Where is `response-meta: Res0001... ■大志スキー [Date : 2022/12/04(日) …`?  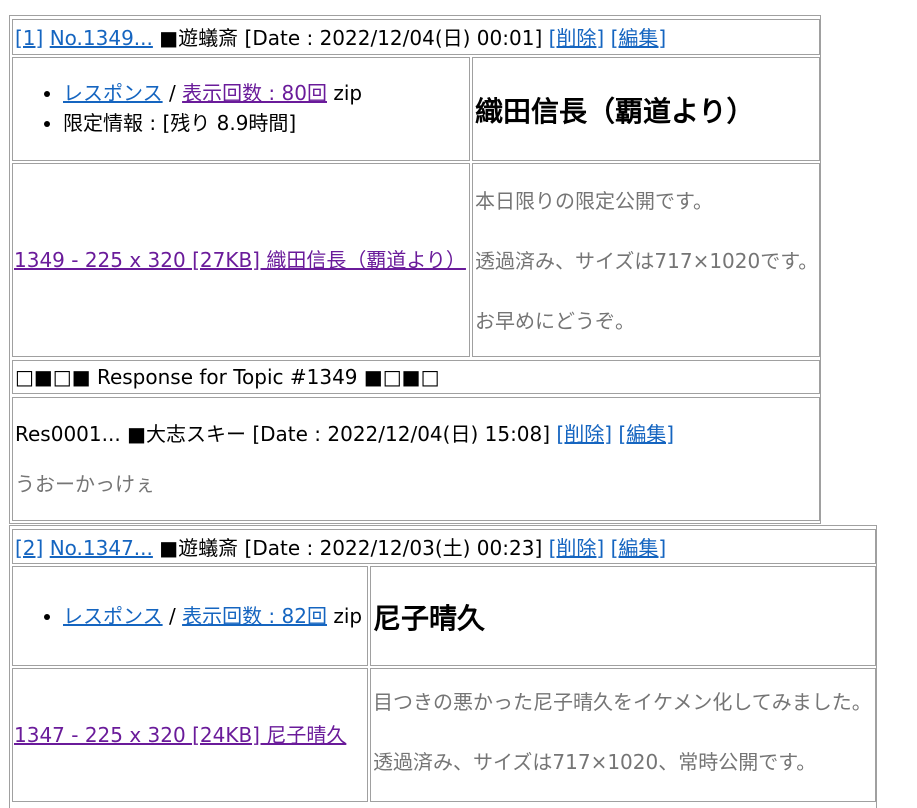
response-meta: Res0001... ■大志スキー [Date : 2022/12/04(日) … is located at coordinates (344, 434).